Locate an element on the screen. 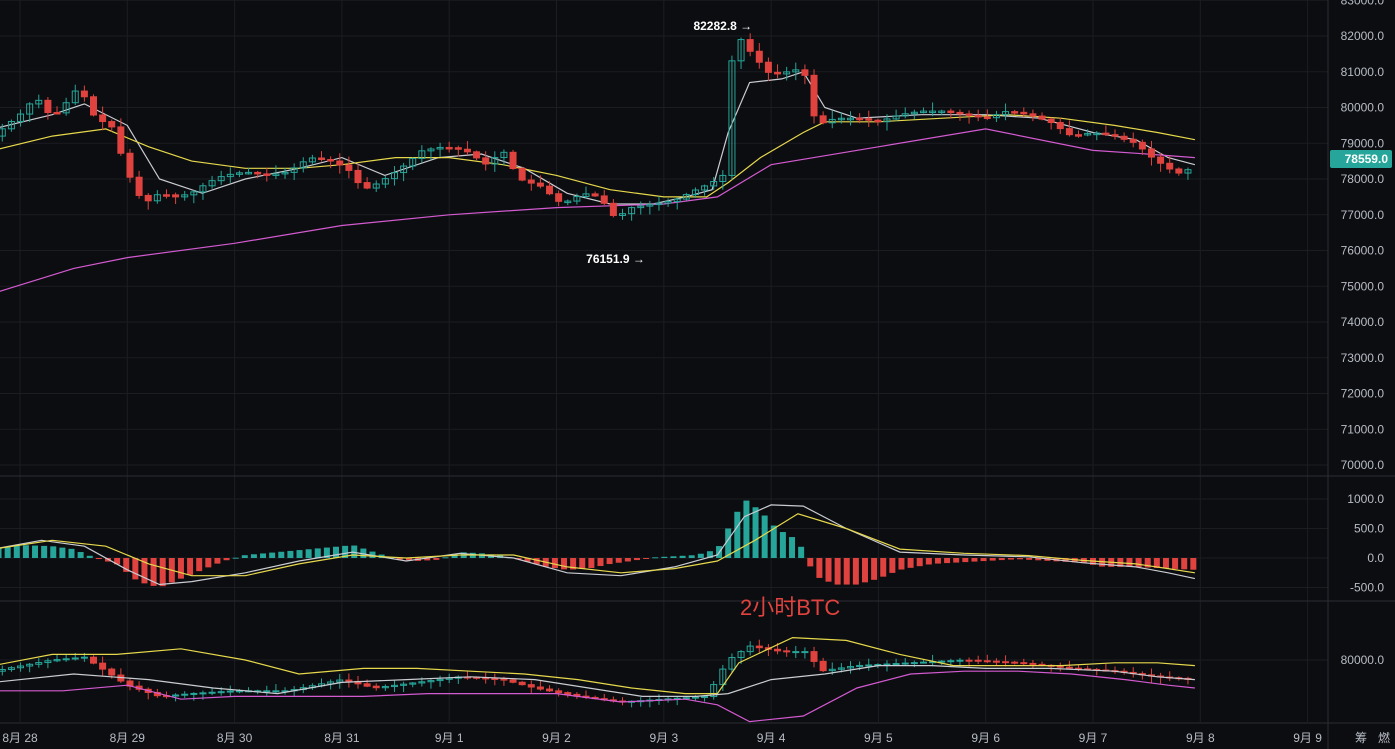  y-tick-label: 74000.0 is located at coordinates (1363, 322).